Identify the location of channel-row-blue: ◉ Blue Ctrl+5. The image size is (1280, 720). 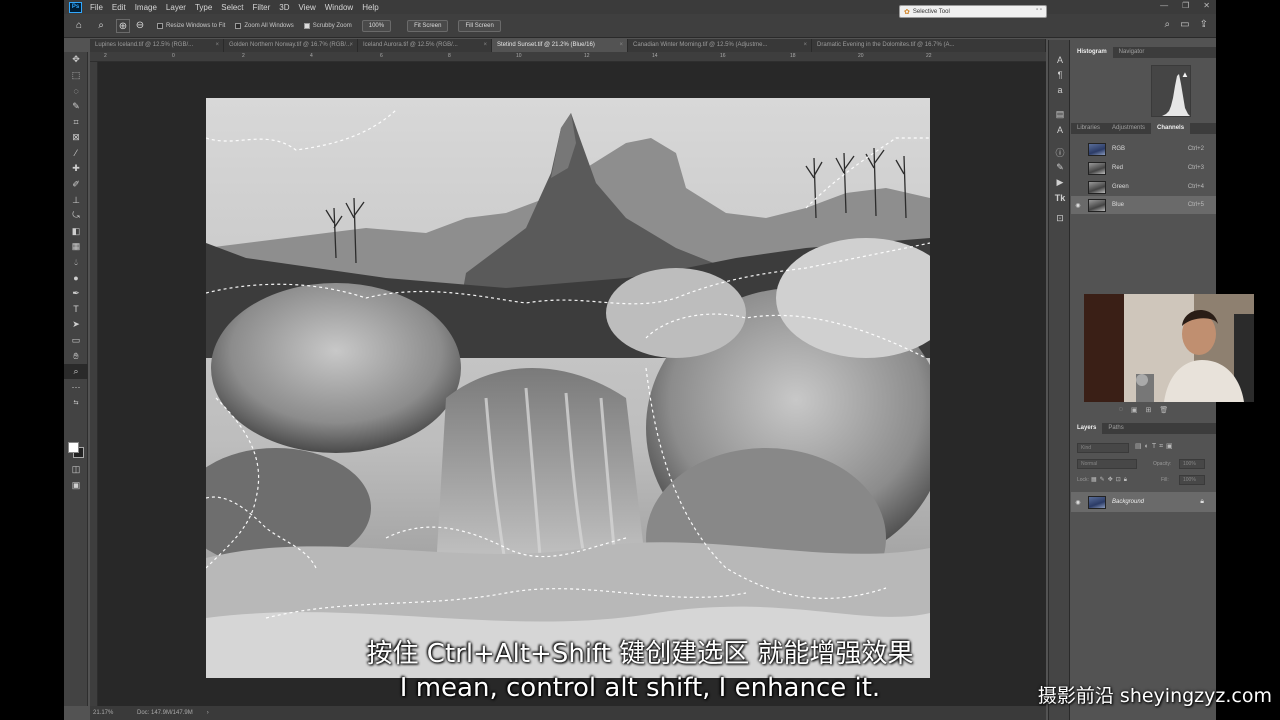
(1143, 205).